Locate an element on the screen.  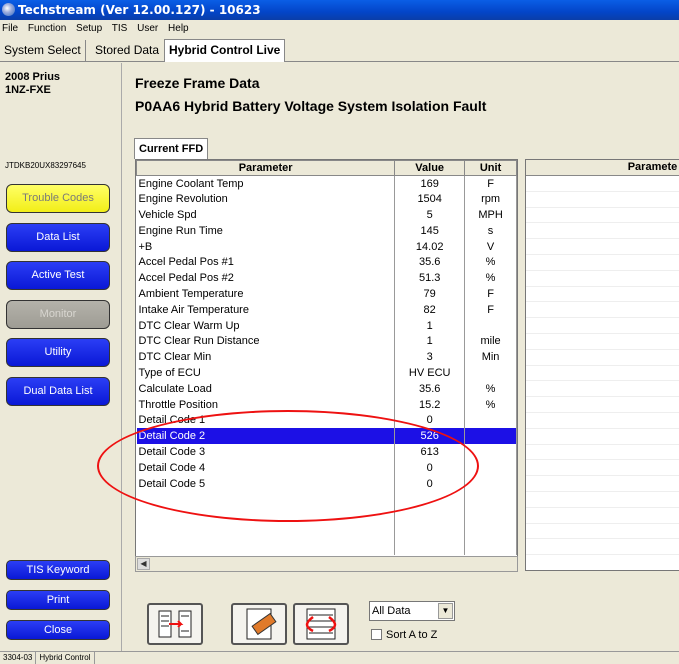
menu-file: File is located at coordinates (10, 28).